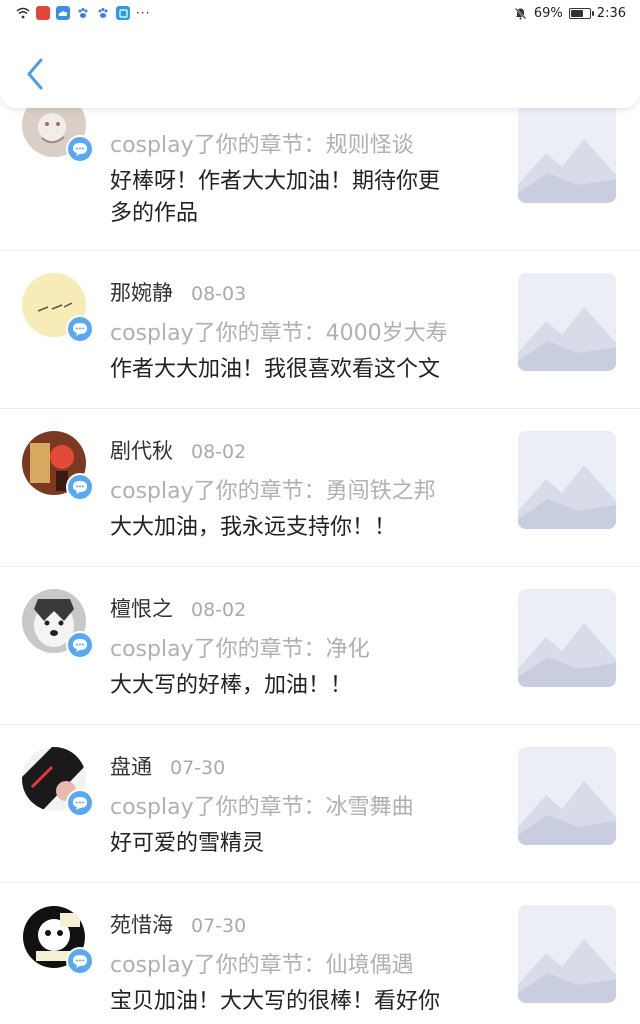 This screenshot has width=640, height=1024. What do you see at coordinates (548, 13) in the screenshot?
I see `battery-percent: 69%` at bounding box center [548, 13].